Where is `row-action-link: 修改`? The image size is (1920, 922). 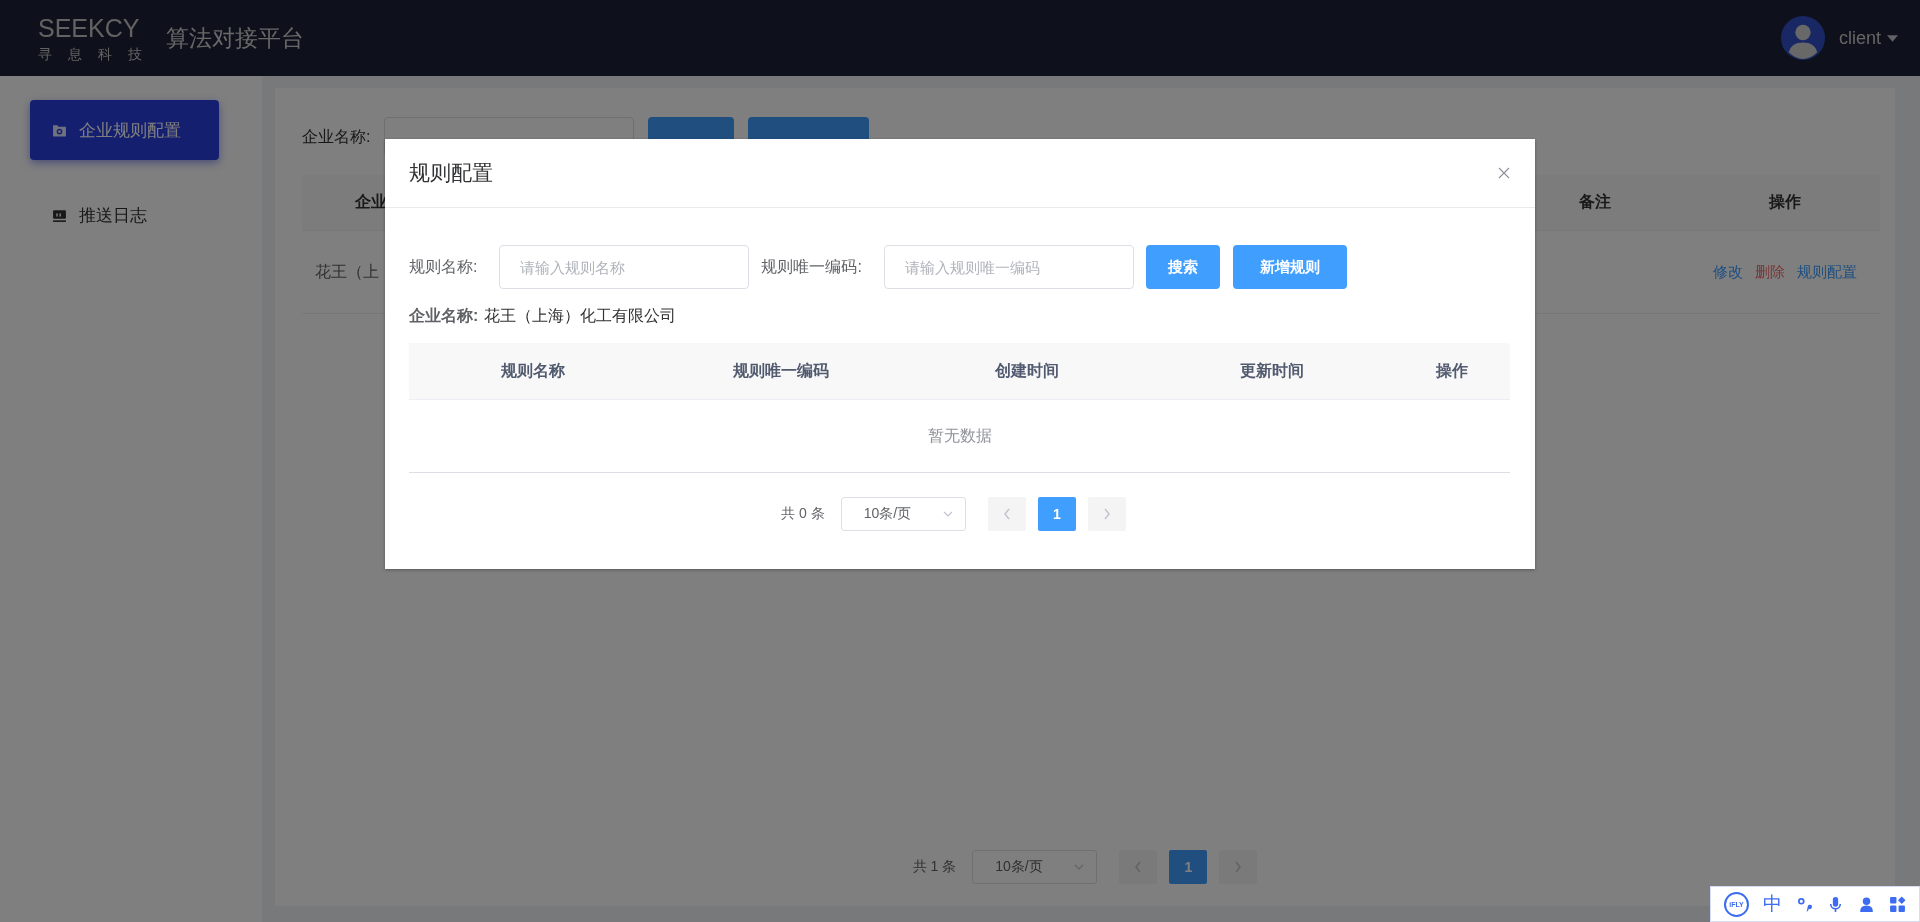 row-action-link: 修改 is located at coordinates (1728, 272).